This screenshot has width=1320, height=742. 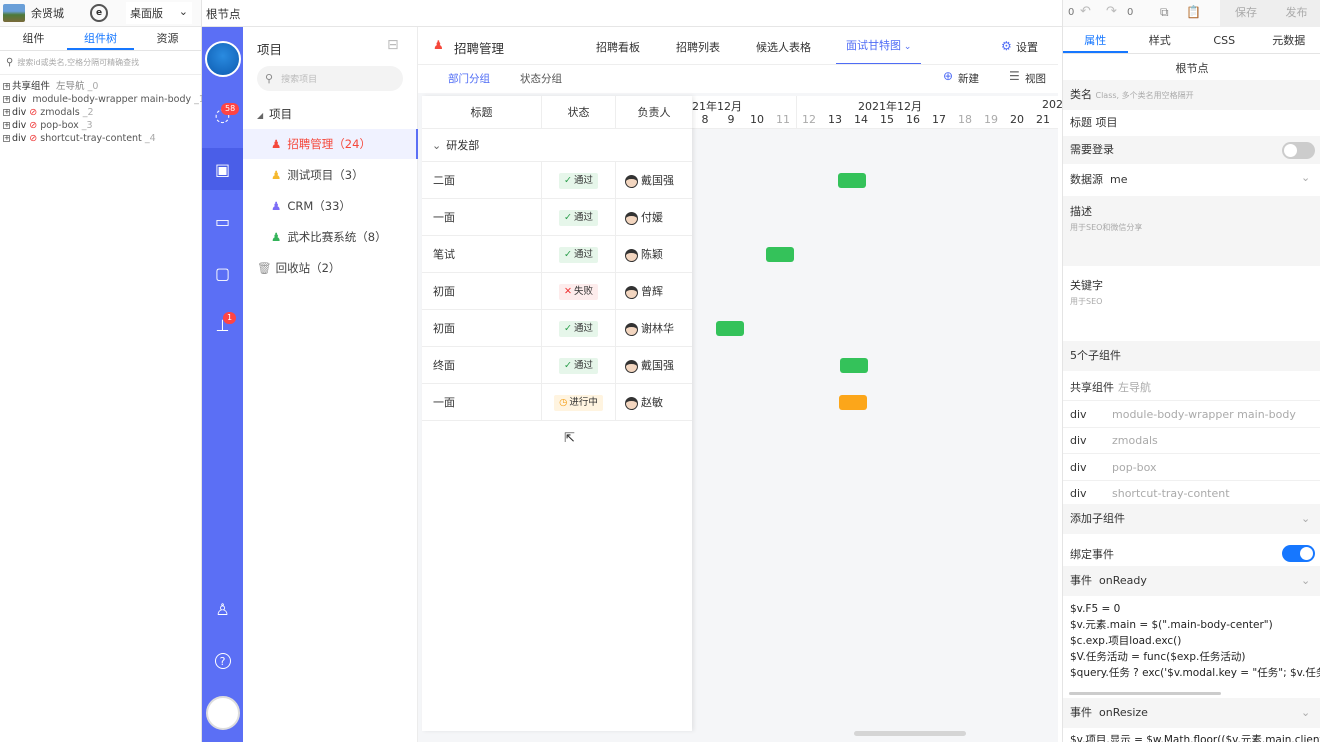 What do you see at coordinates (557, 328) in the screenshot?
I see `task-row: 初面 ✓ 通过 谢林华` at bounding box center [557, 328].